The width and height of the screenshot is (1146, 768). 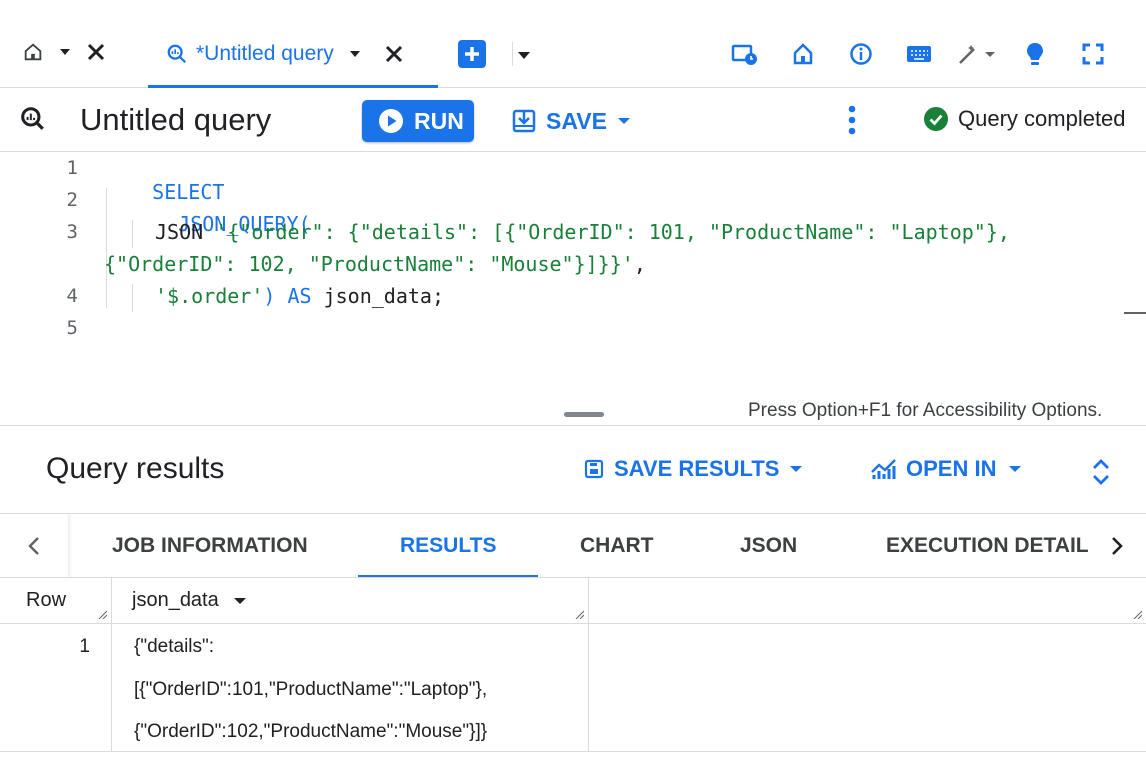 What do you see at coordinates (52, 275) in the screenshot?
I see `line-number-gutter: 1 2 3 4 5` at bounding box center [52, 275].